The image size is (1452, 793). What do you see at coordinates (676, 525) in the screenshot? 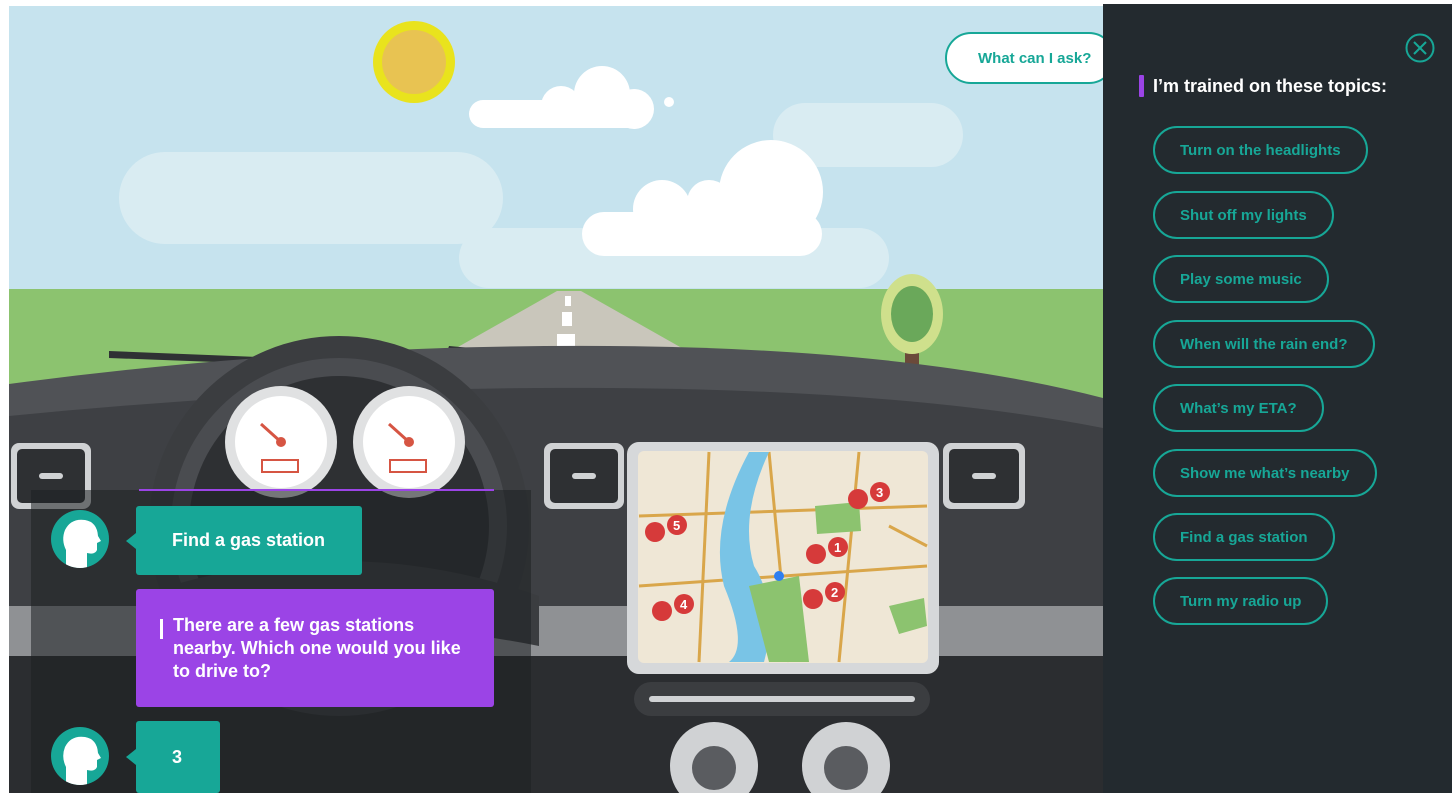
I see `svg-text: 5` at bounding box center [676, 525].